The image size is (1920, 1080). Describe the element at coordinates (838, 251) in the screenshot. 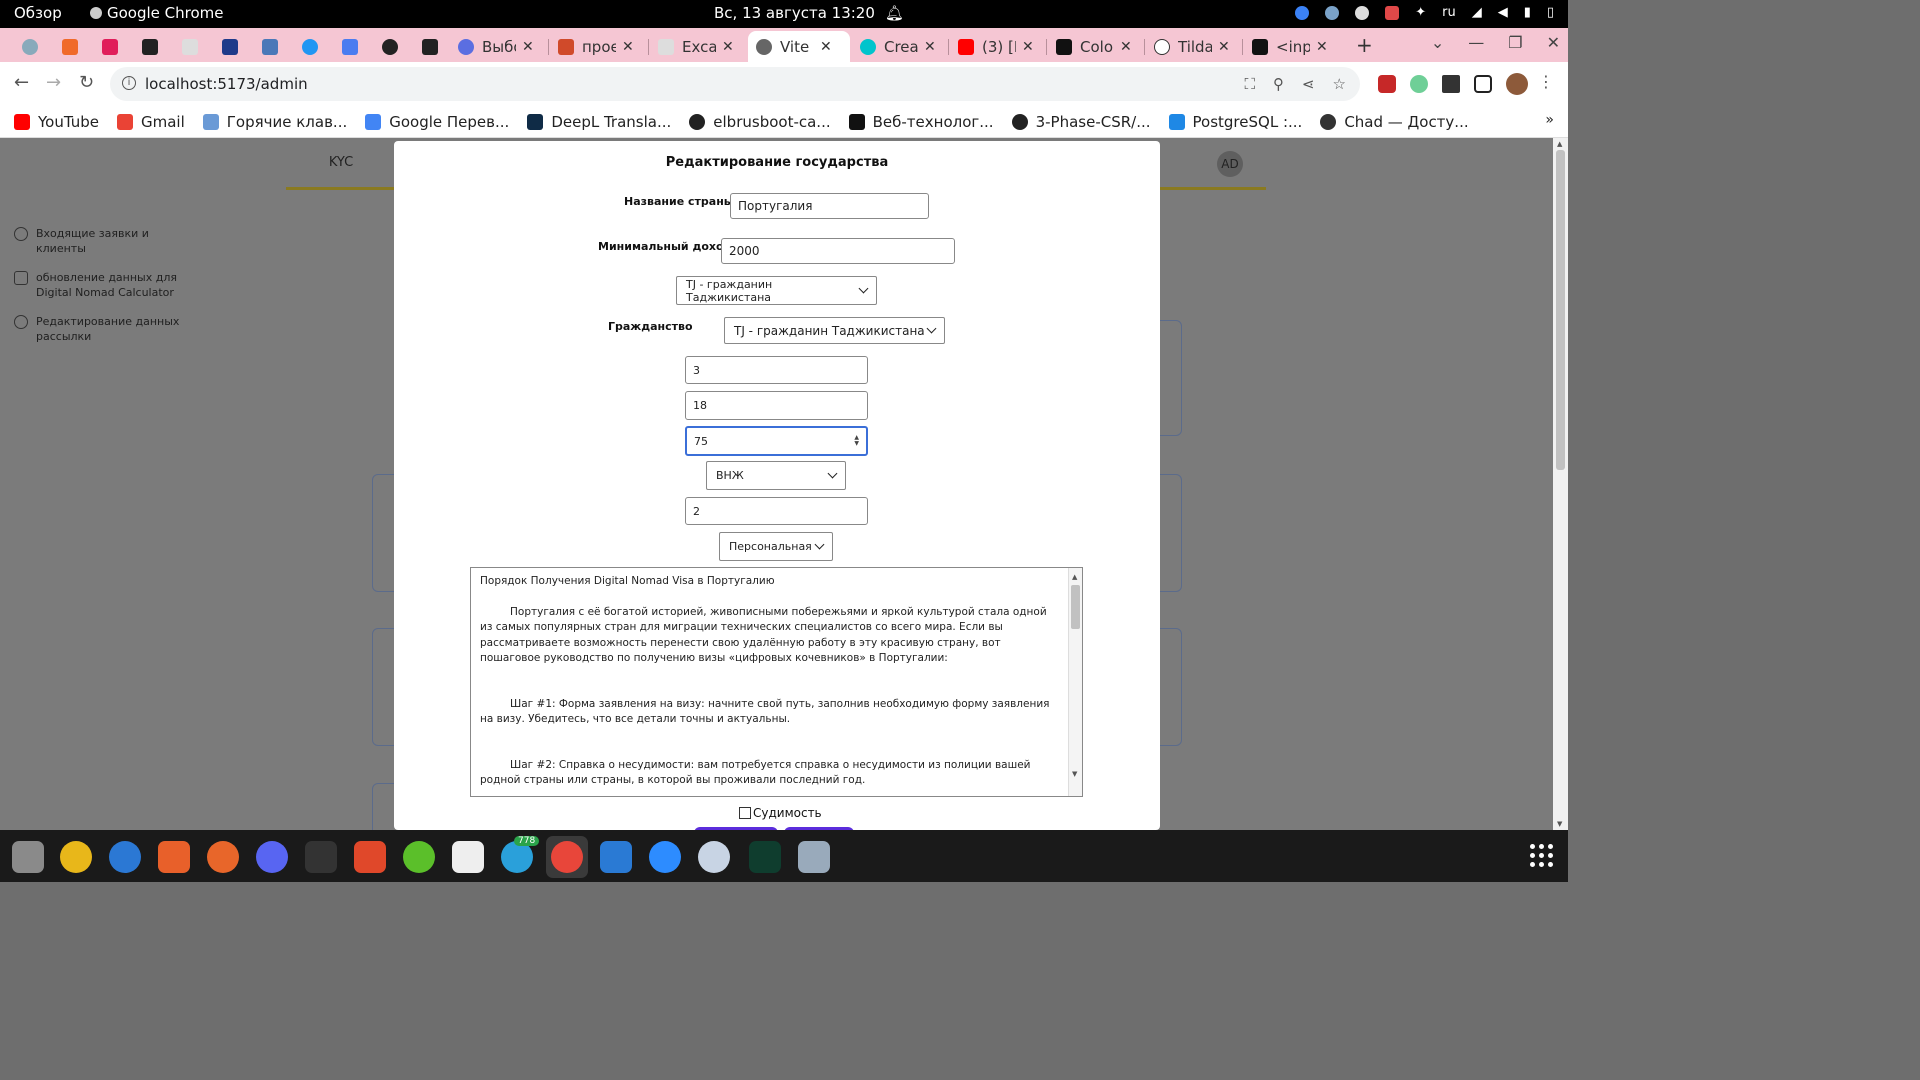

I see `min-income-input: 2000` at that location.